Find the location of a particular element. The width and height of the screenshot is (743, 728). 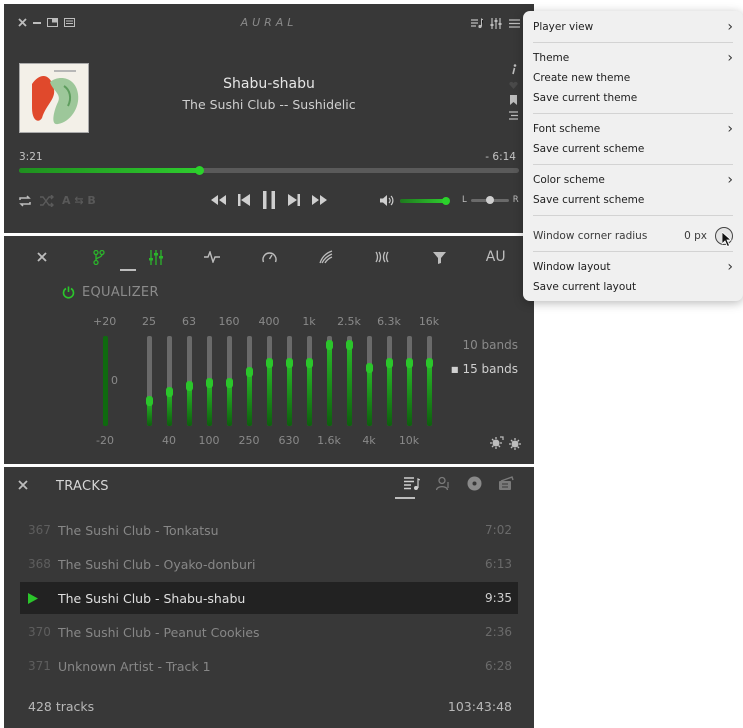

eq-settings-icon is located at coordinates (515, 443).